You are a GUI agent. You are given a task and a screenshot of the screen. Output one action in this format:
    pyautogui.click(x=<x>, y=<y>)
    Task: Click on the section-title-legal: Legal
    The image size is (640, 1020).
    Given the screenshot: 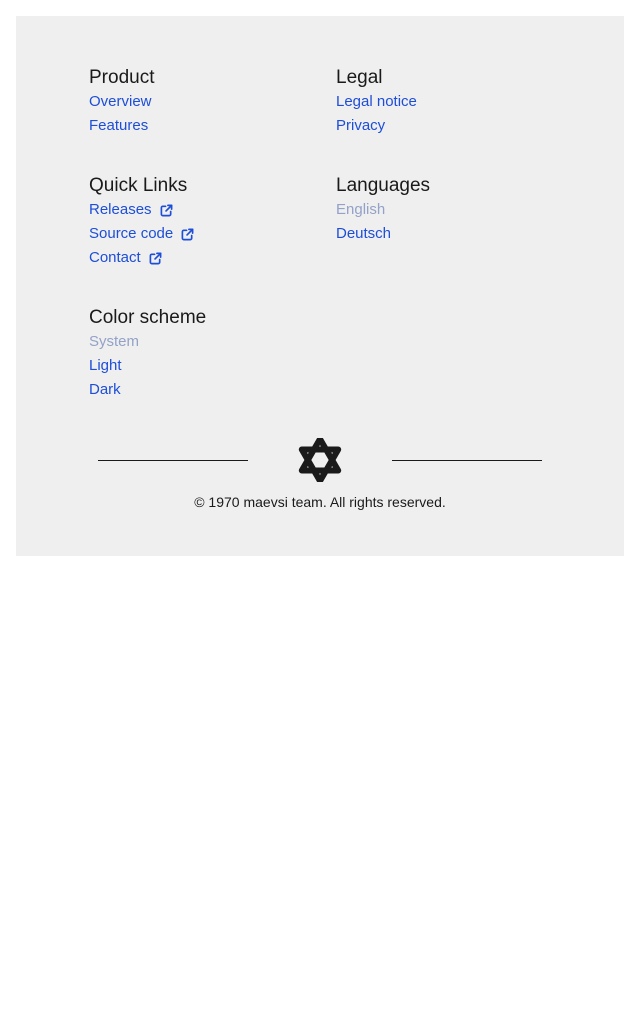 What is the action you would take?
    pyautogui.click(x=359, y=77)
    